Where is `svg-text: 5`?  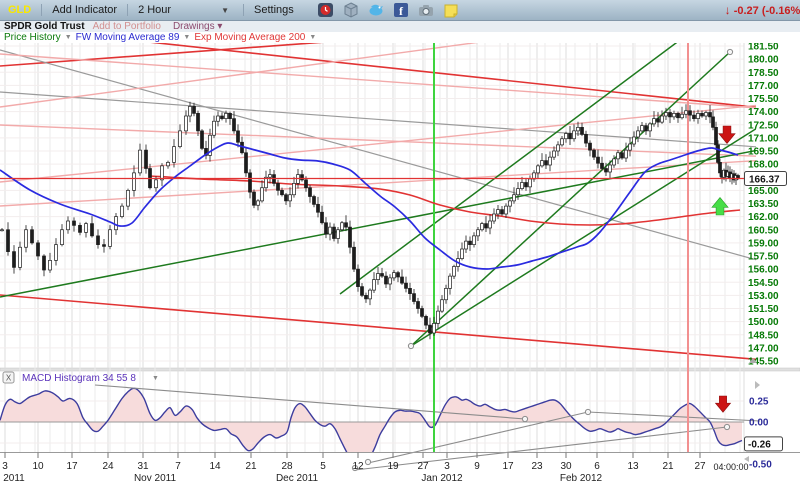
svg-text: 5 is located at coordinates (323, 466).